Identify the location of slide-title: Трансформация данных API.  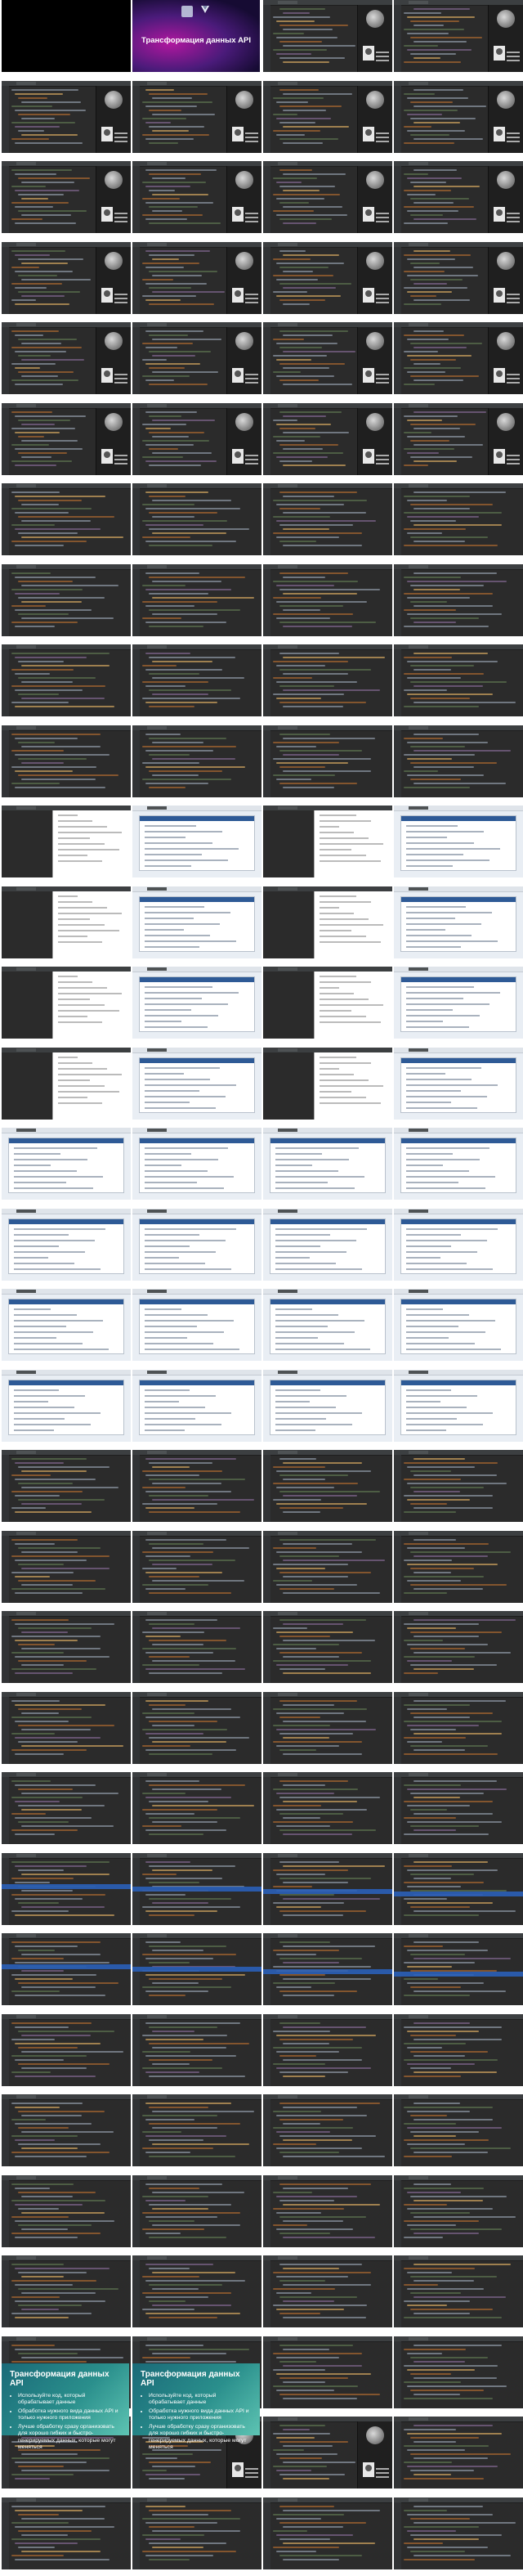
(60, 2379).